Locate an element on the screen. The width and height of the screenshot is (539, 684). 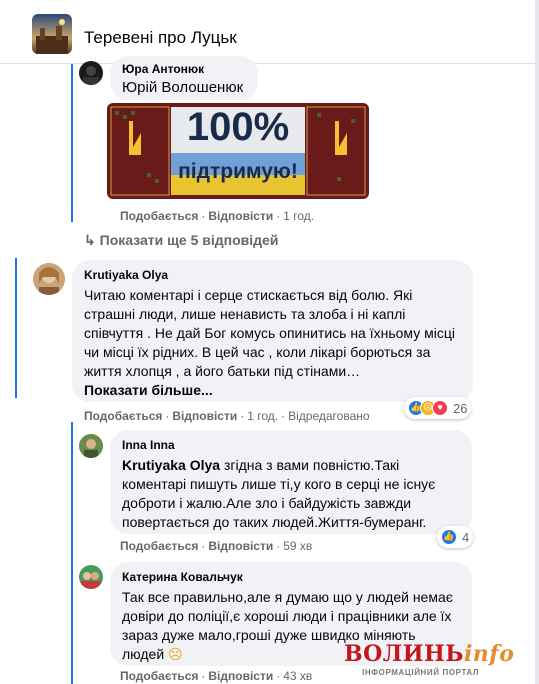
reactions-summary: 👍 ☹ ♥ 26 is located at coordinates (438, 408).